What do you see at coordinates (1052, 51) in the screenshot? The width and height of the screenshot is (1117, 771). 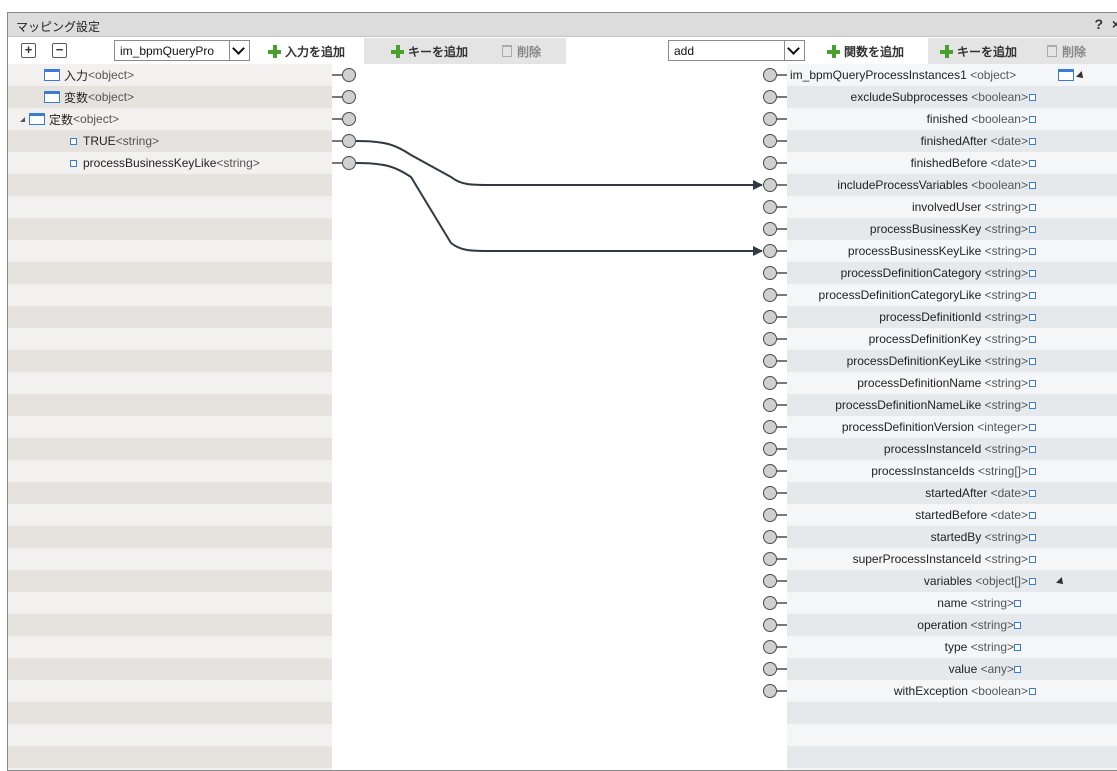 I see `trash-icon` at bounding box center [1052, 51].